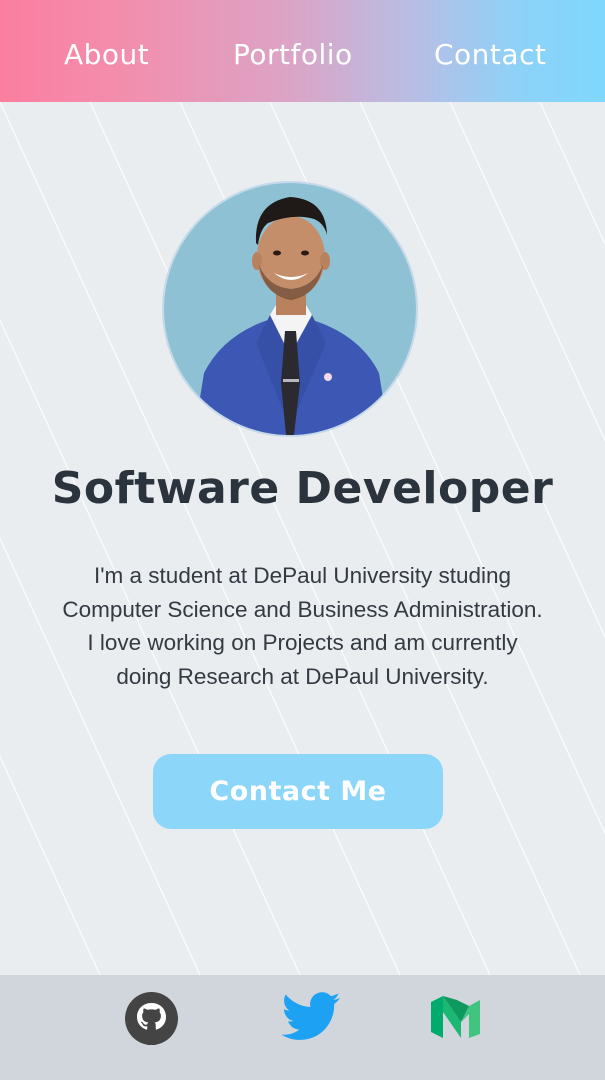  I want to click on medium-icon, so click(455, 1017).